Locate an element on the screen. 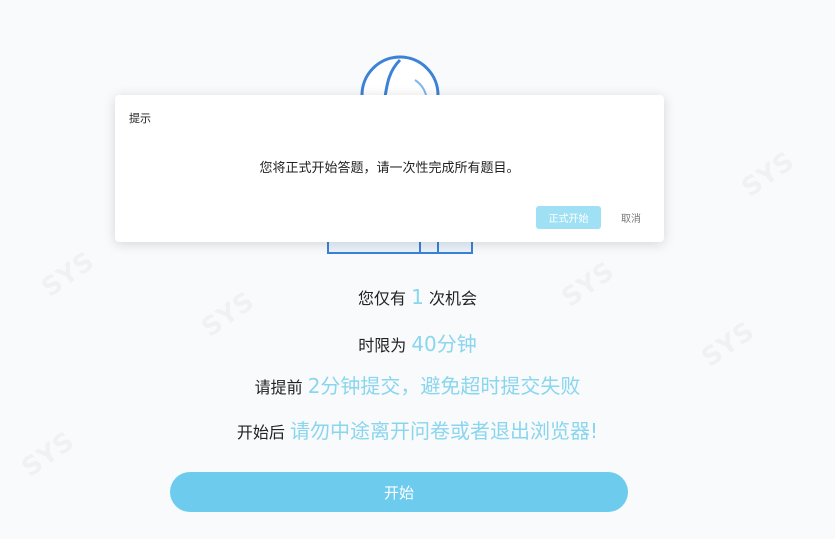  time-limit-prefix: 时限为 is located at coordinates (382, 345).